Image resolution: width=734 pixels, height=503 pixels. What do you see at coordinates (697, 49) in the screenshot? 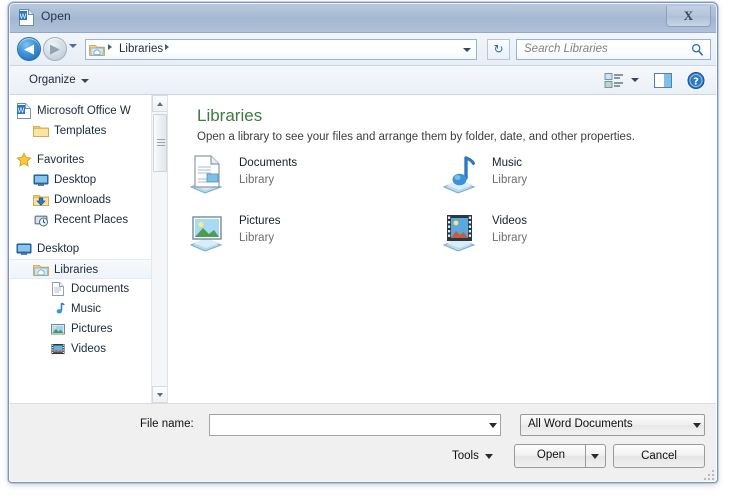
I see `search-icon` at bounding box center [697, 49].